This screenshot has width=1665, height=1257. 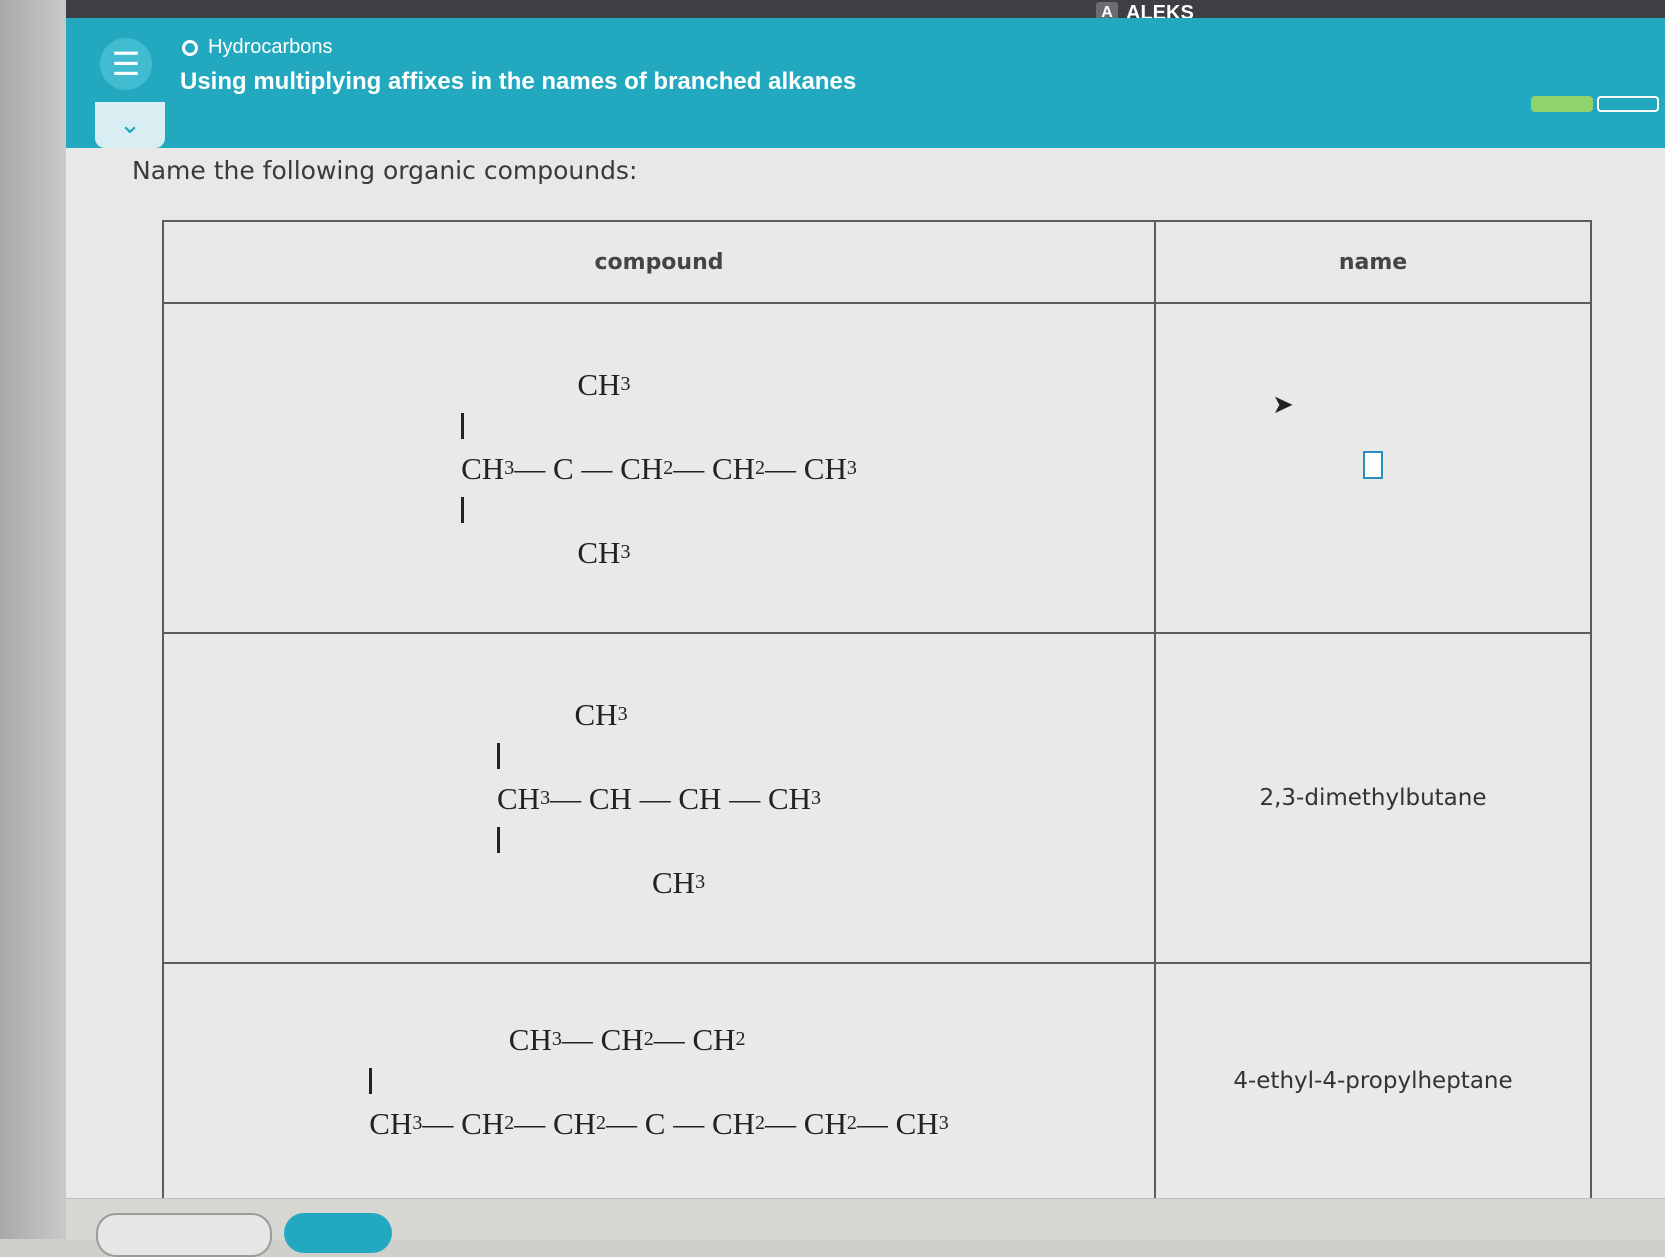 What do you see at coordinates (1562, 104) in the screenshot?
I see `progress-segment-filled` at bounding box center [1562, 104].